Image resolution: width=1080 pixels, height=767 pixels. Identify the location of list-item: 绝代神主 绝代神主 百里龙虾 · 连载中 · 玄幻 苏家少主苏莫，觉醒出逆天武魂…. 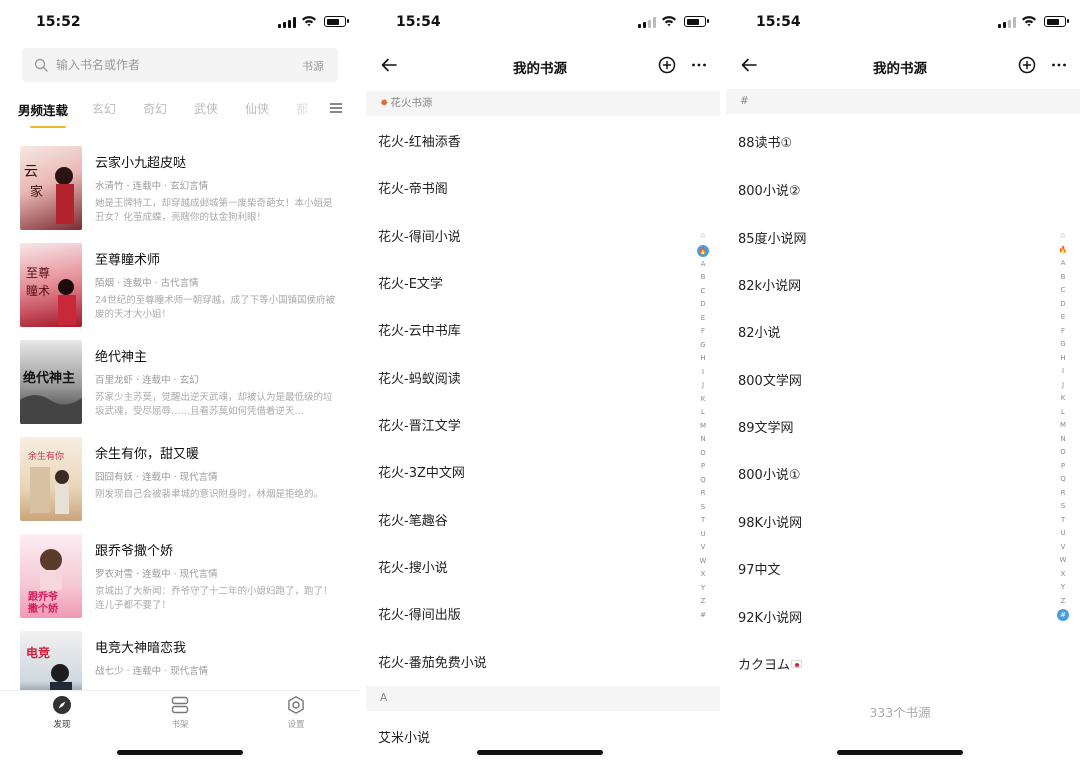
(180, 384).